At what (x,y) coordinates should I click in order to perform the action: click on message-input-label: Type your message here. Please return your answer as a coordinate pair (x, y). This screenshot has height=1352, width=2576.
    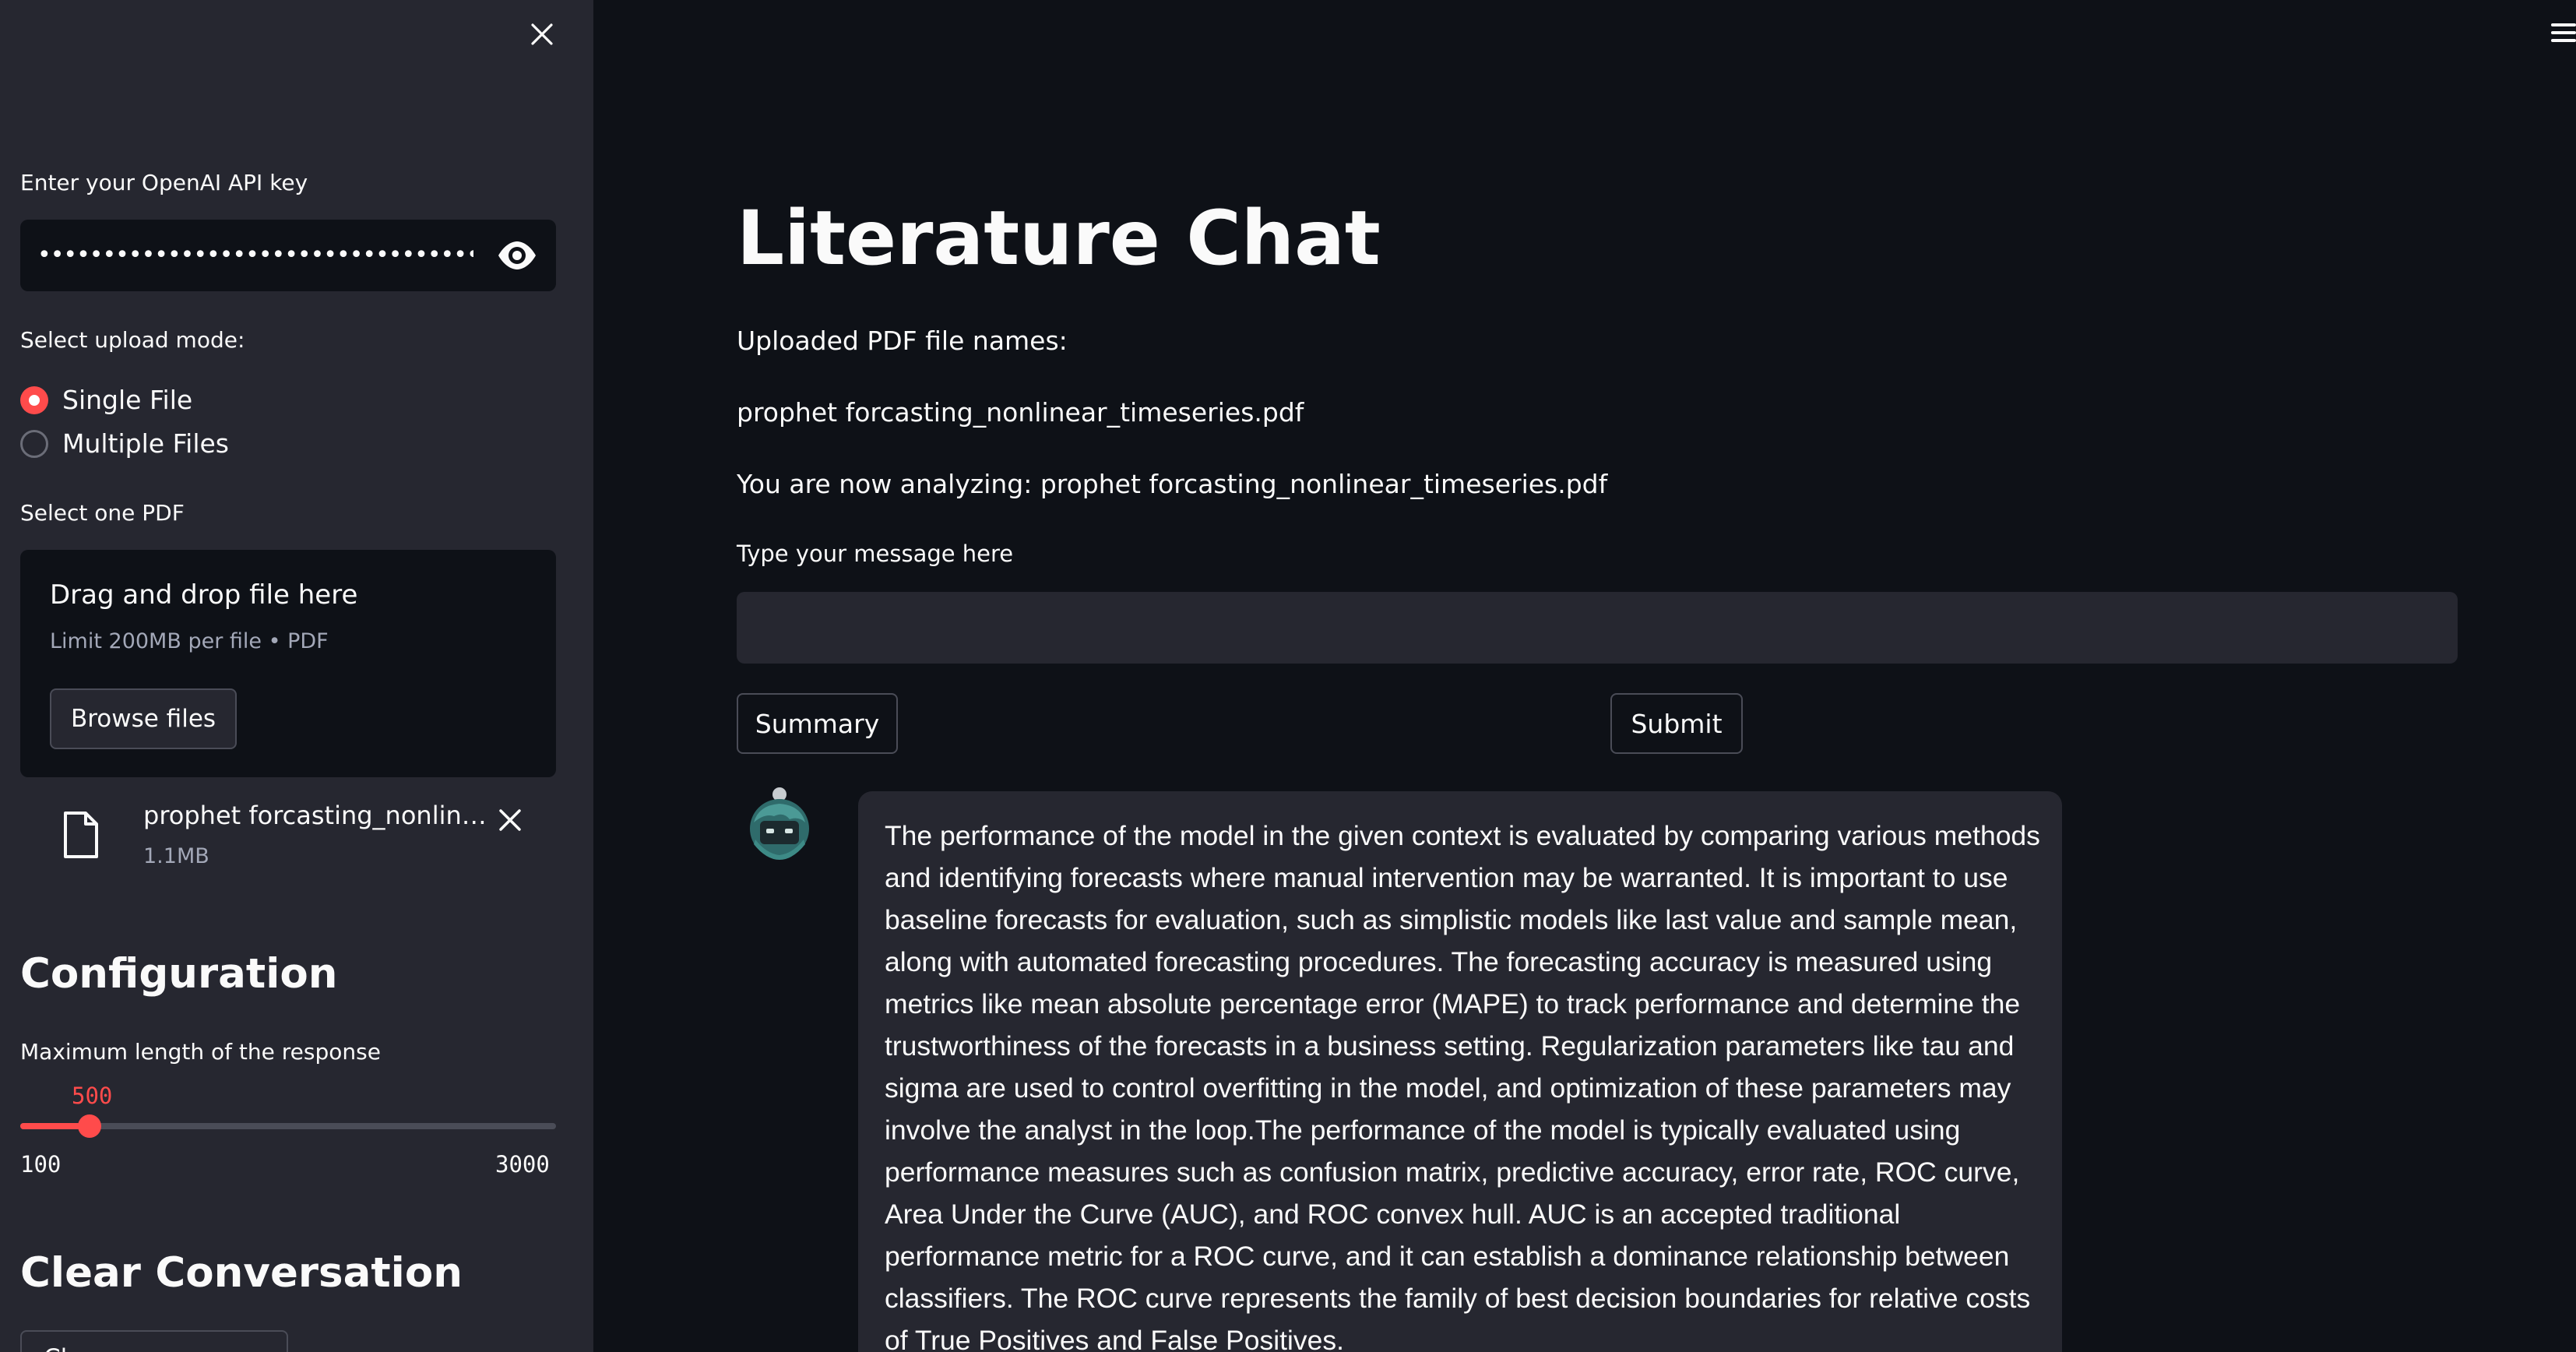
    Looking at the image, I should click on (875, 553).